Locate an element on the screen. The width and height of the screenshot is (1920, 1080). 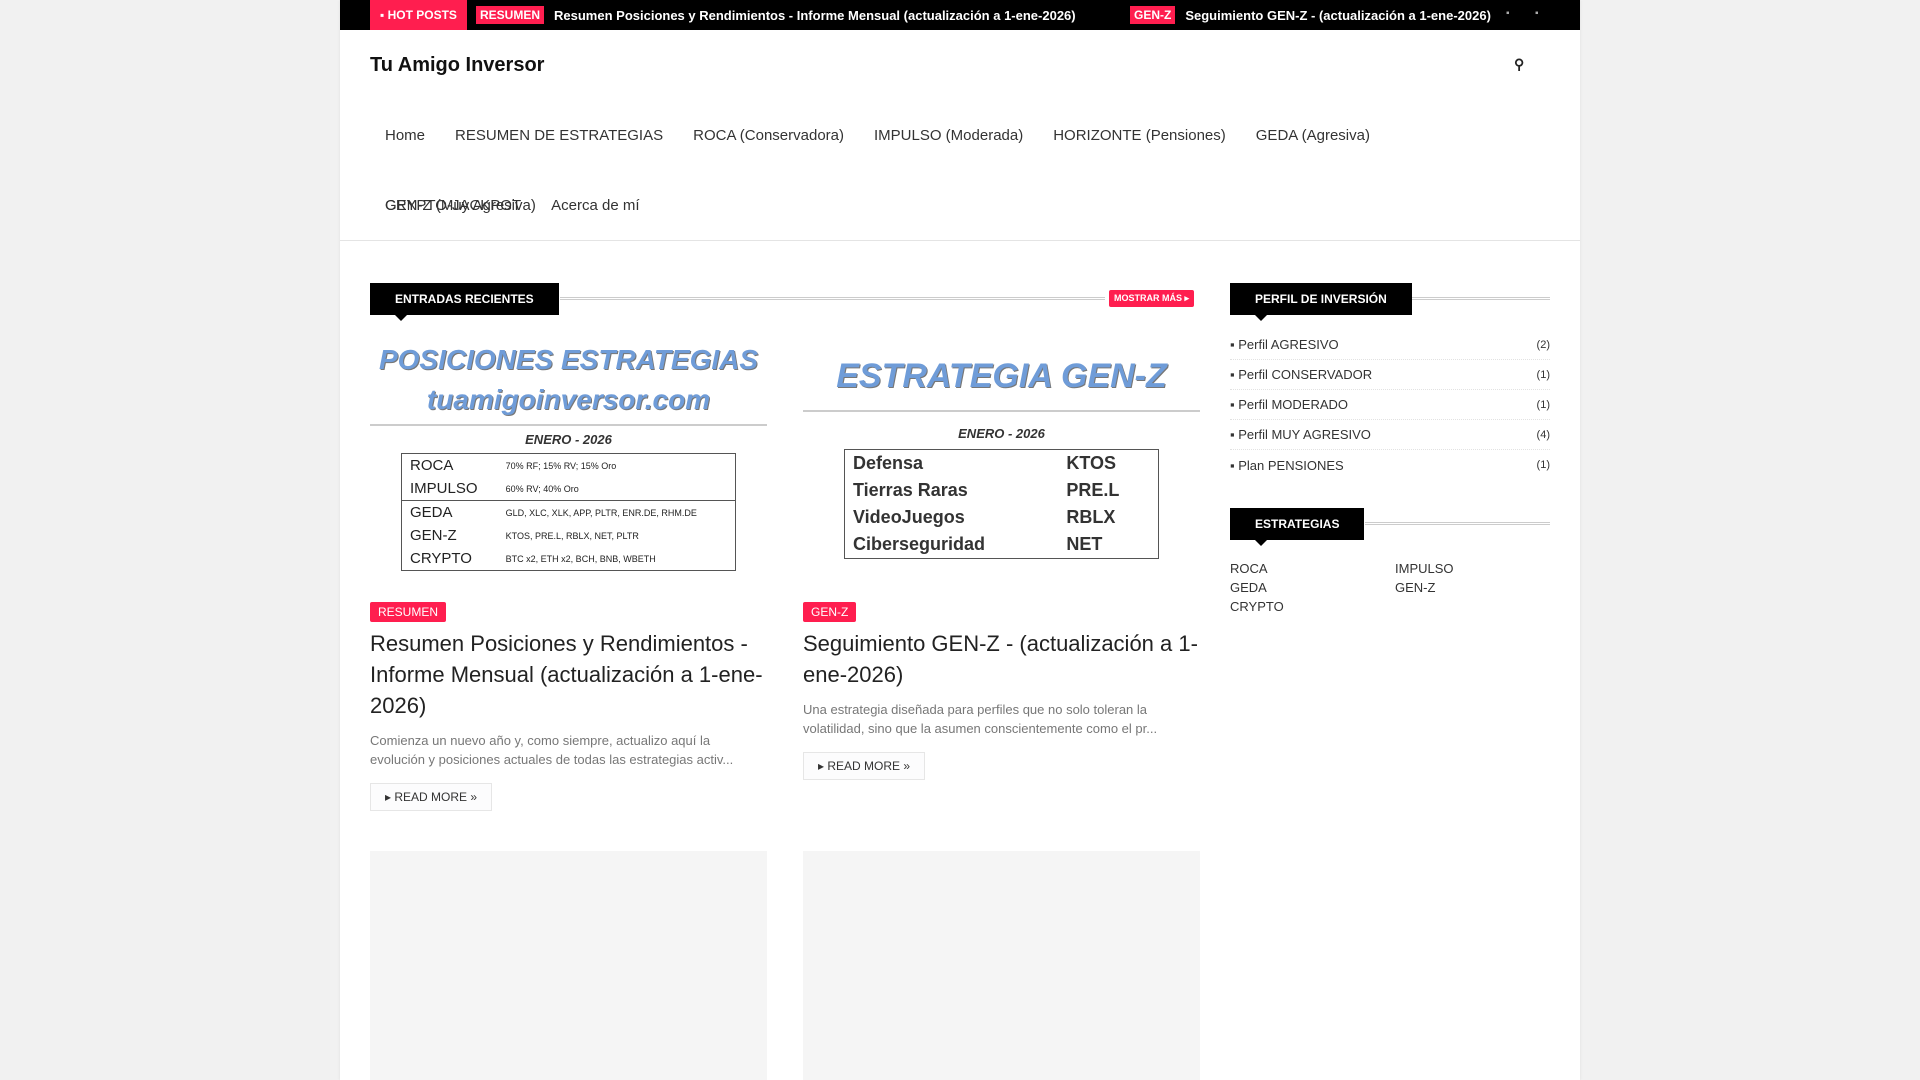
profile-widget-title: PERFIL DE INVERSIÓN is located at coordinates (1321, 302).